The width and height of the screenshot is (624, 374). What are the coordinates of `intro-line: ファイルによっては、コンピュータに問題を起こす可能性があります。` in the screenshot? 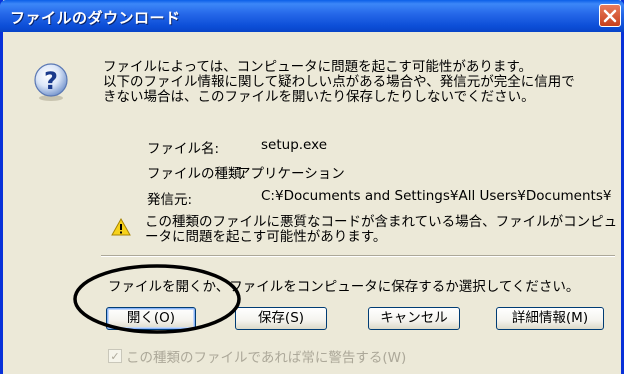 It's located at (318, 67).